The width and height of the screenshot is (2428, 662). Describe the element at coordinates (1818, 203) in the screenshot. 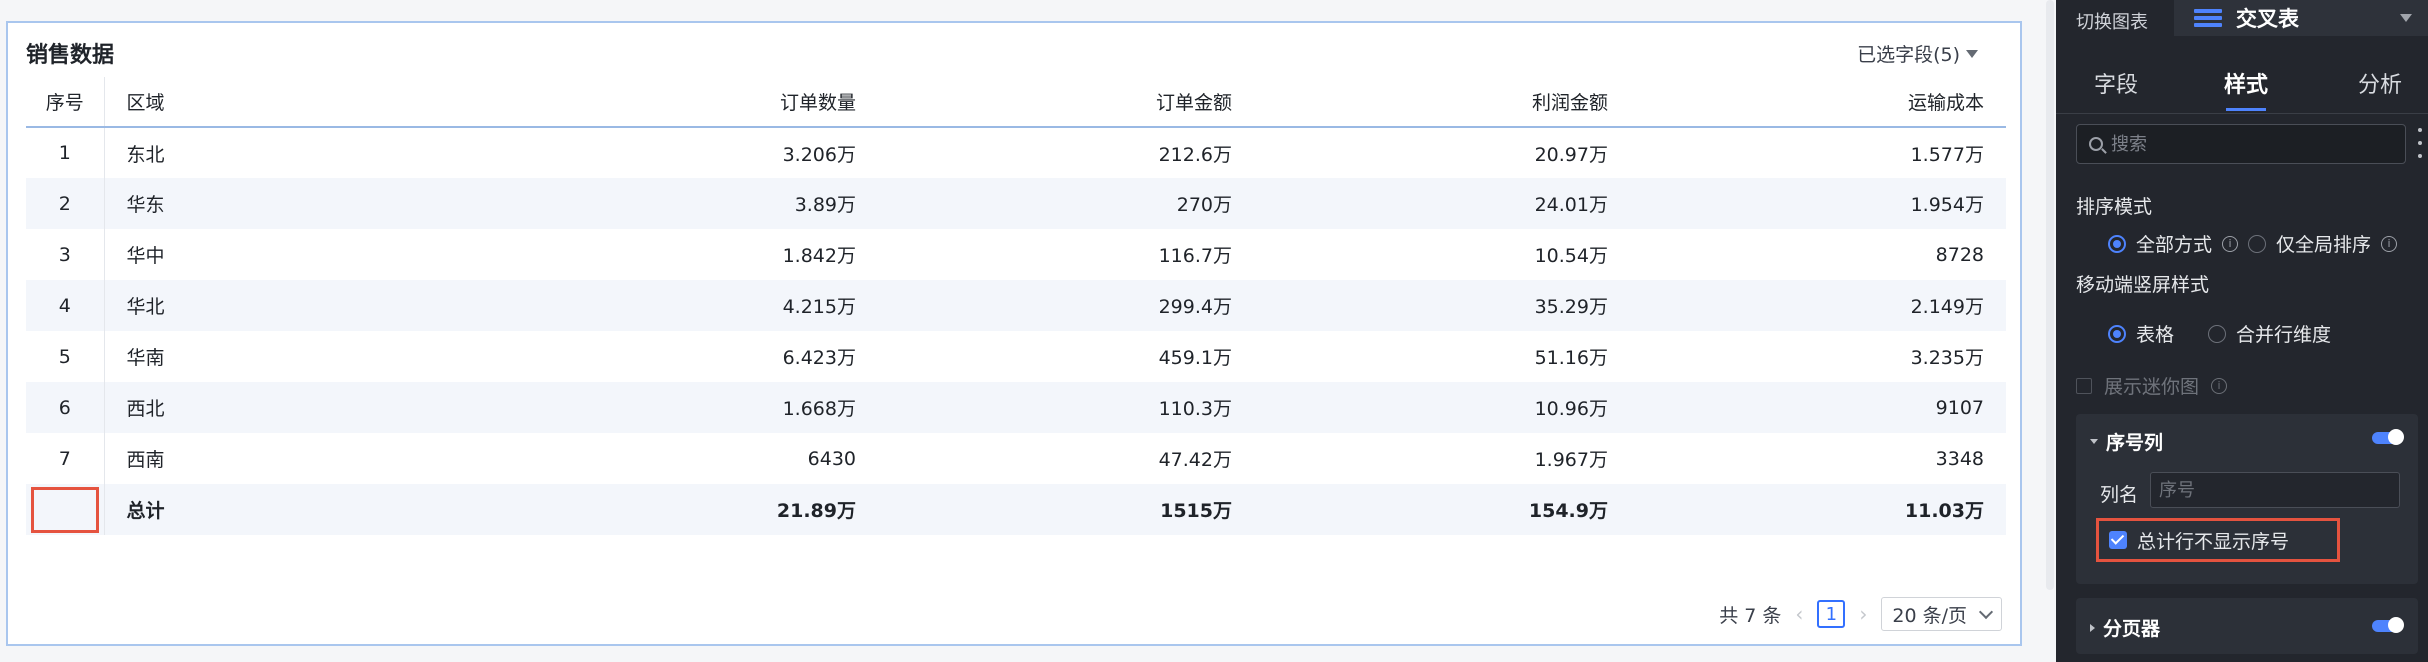

I see `row-shipping-cost: 1.954万` at that location.